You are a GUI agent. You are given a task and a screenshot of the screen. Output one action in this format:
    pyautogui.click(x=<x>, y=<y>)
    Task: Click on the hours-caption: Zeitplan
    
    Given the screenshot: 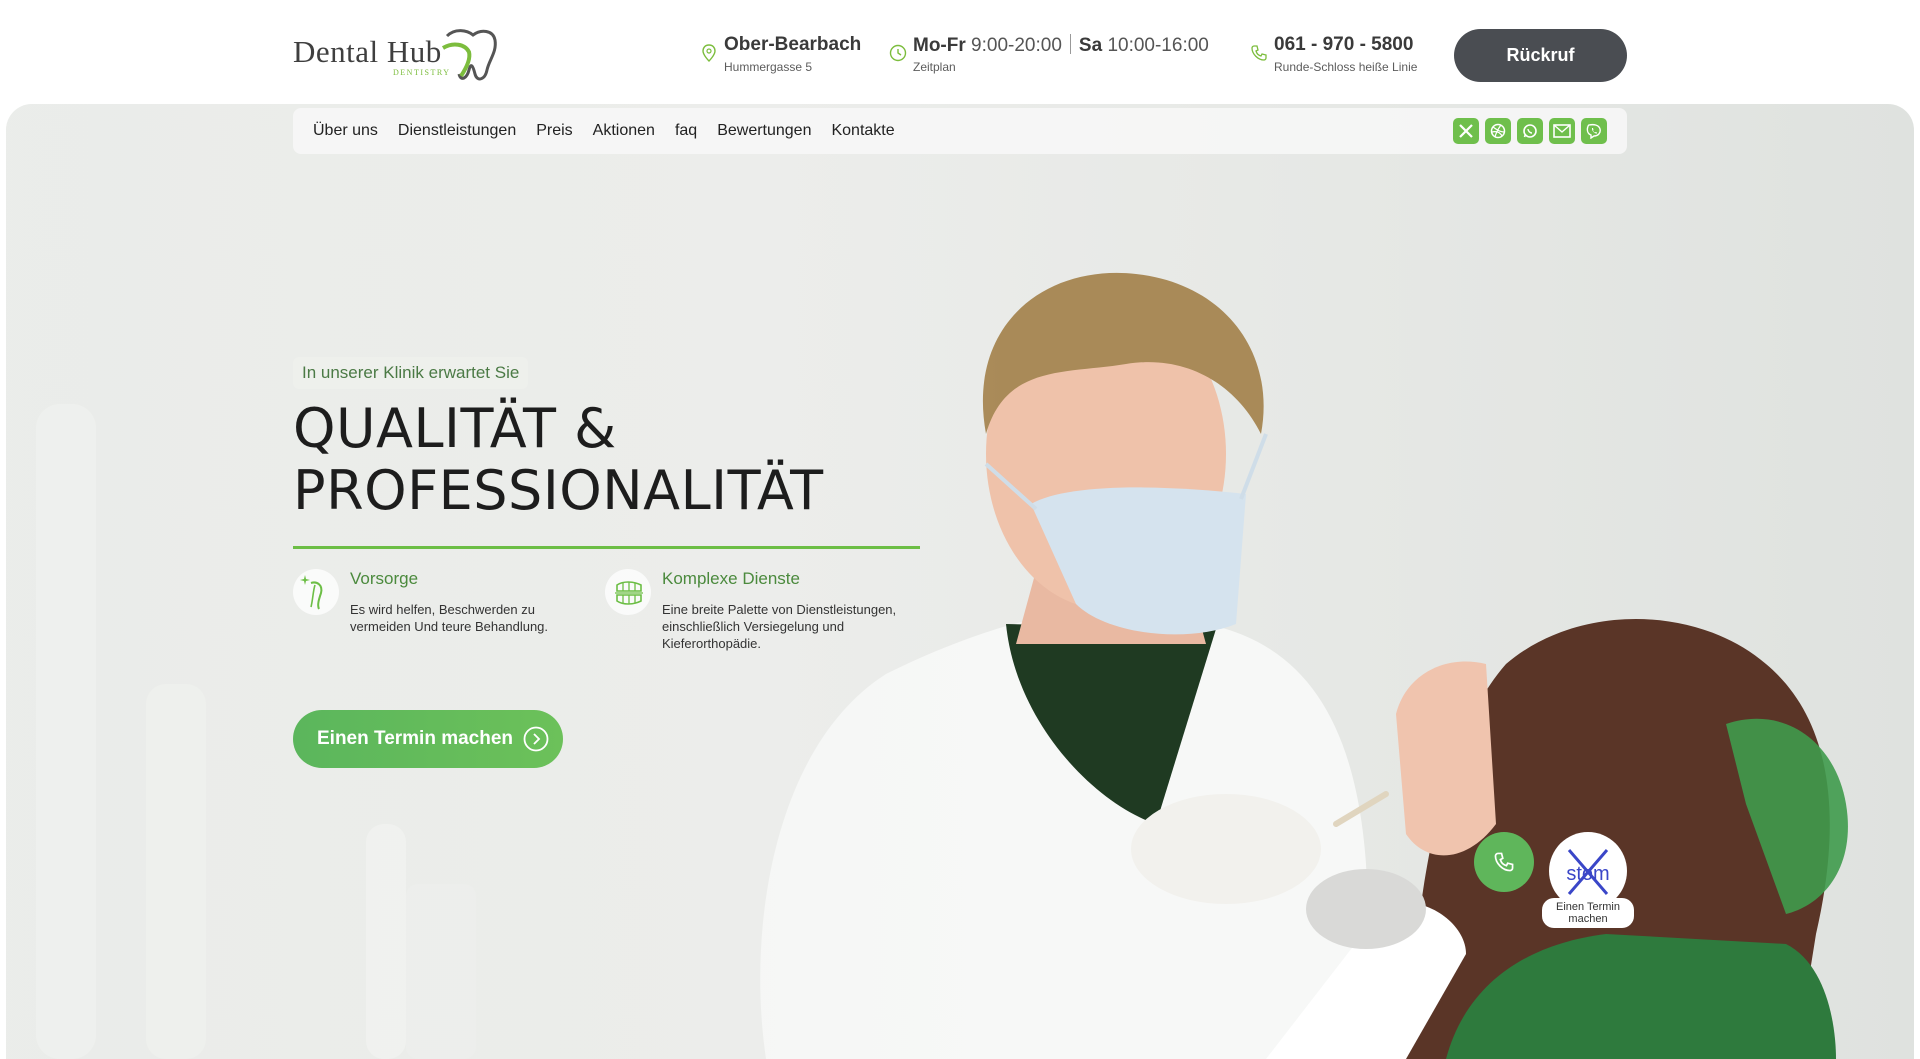 What is the action you would take?
    pyautogui.click(x=934, y=67)
    